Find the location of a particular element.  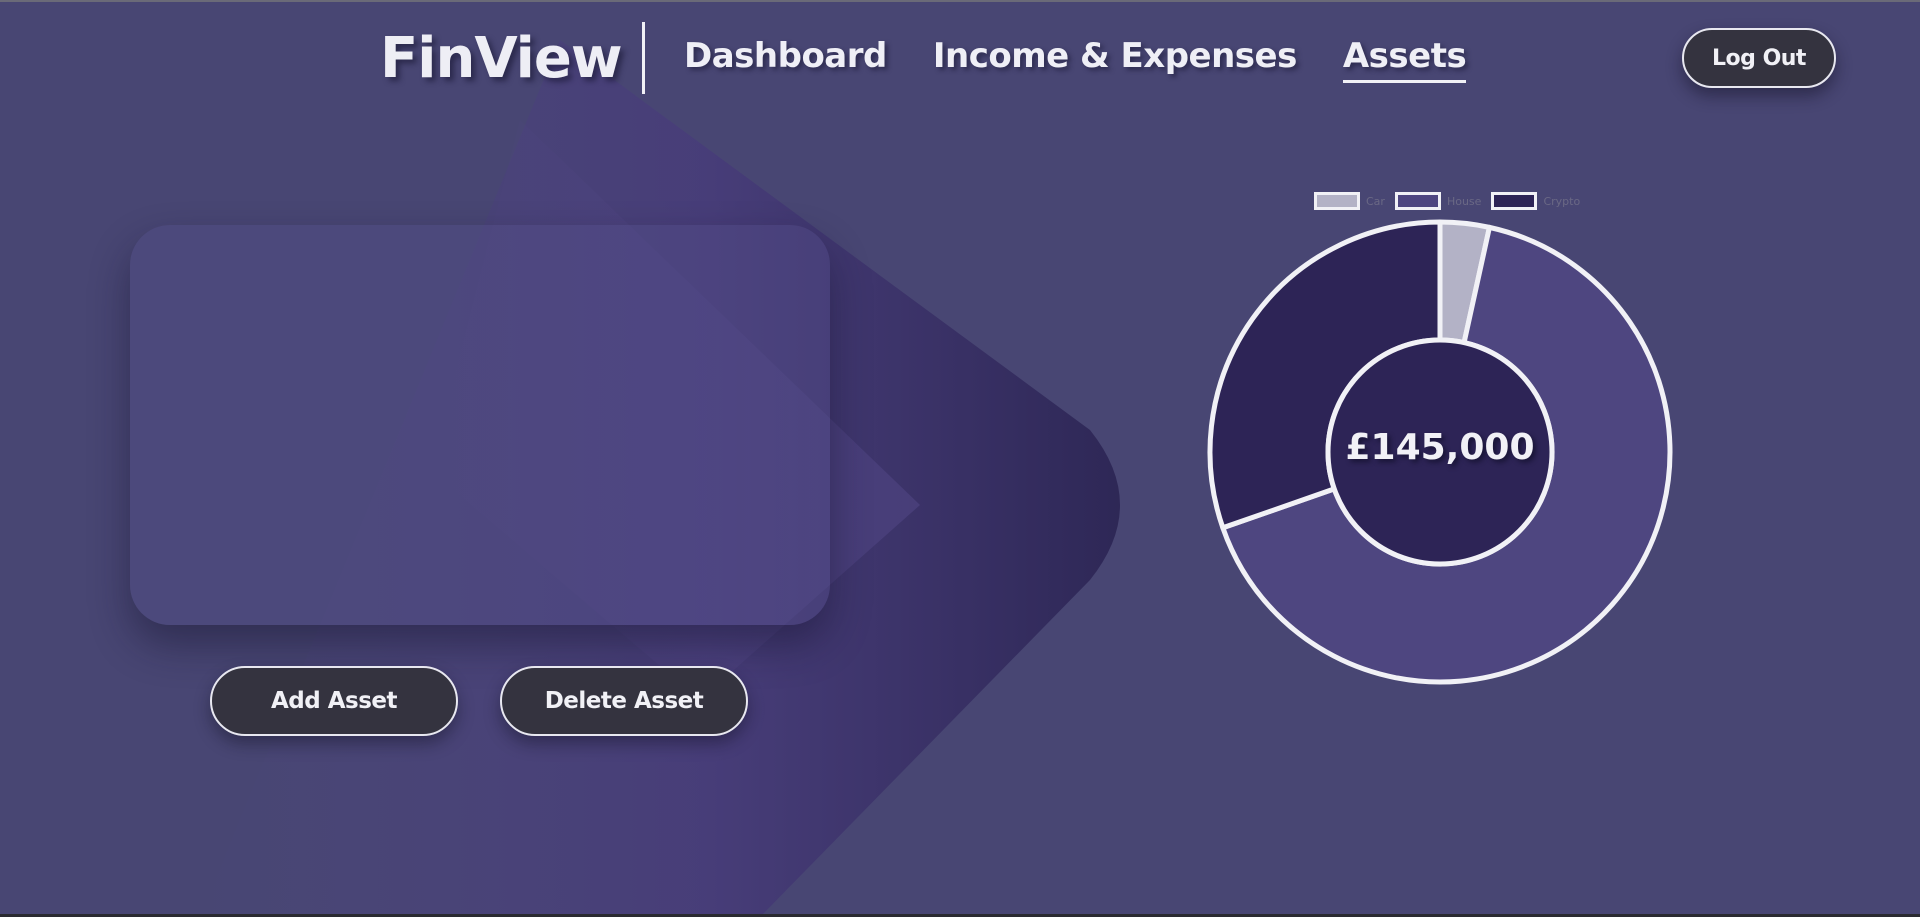

nav-income-expenses: Income & Expenses is located at coordinates (1115, 59).